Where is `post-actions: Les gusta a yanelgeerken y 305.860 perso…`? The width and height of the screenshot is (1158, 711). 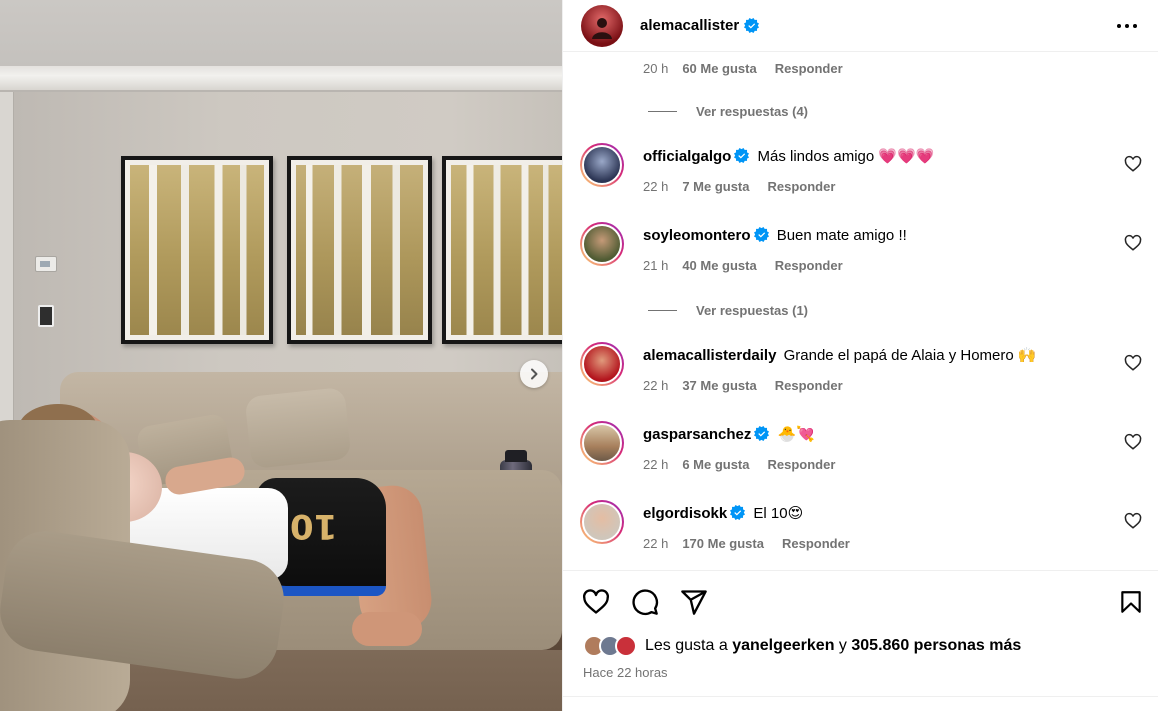 post-actions: Les gusta a yanelgeerken y 305.860 perso… is located at coordinates (860, 633).